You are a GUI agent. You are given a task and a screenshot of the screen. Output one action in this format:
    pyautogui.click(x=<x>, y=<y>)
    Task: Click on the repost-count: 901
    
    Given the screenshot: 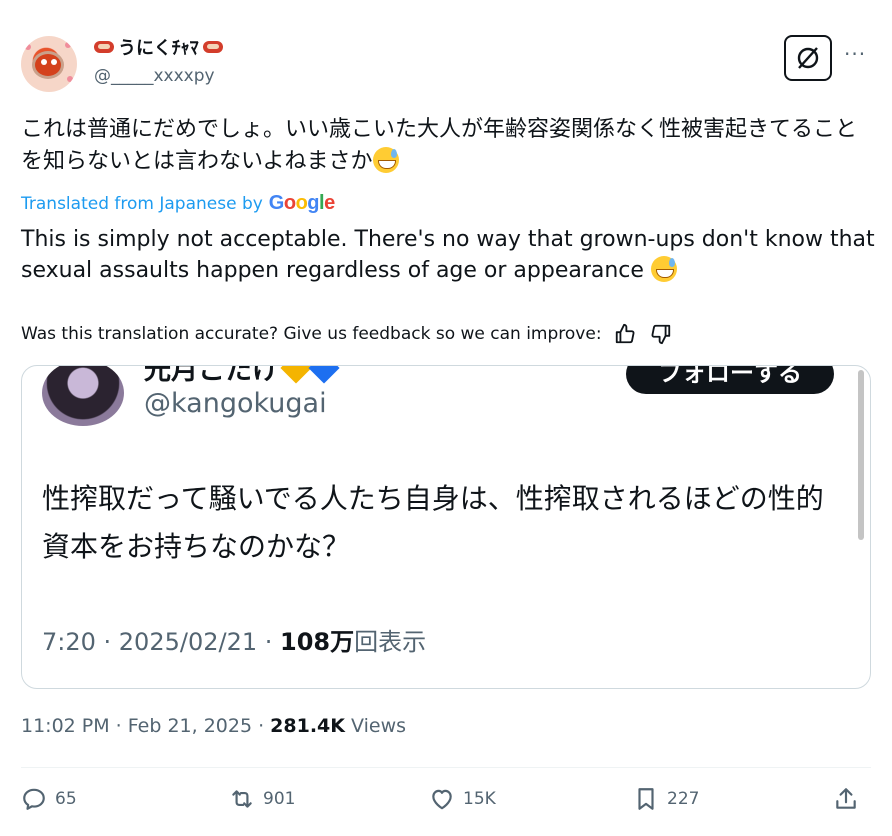 What is the action you would take?
    pyautogui.click(x=279, y=799)
    